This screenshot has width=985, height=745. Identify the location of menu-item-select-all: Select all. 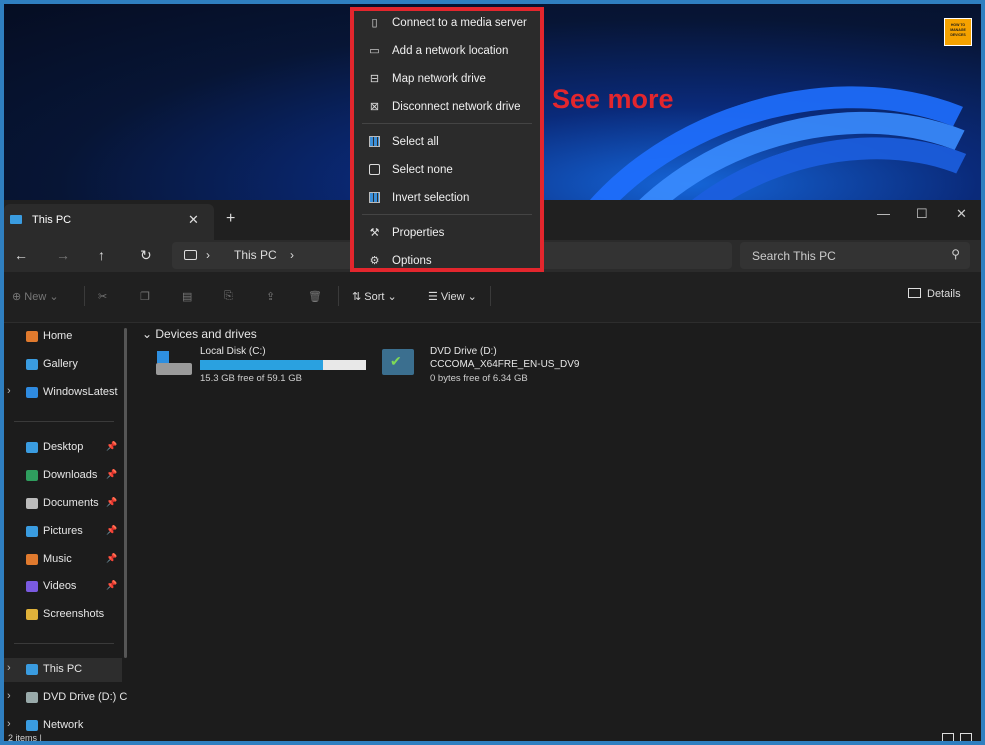
(447, 143).